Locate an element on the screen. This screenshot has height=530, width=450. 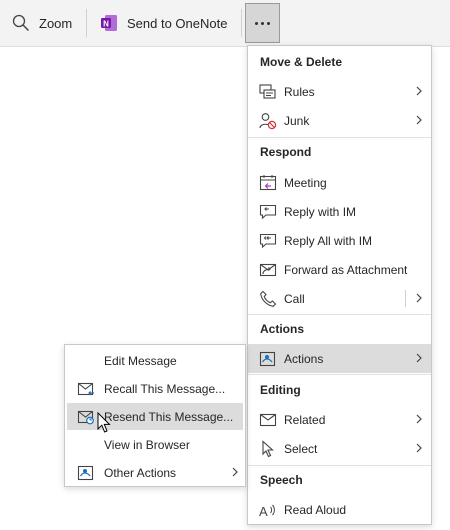
submenu-item-view-in-browser: View in Browser is located at coordinates (155, 444).